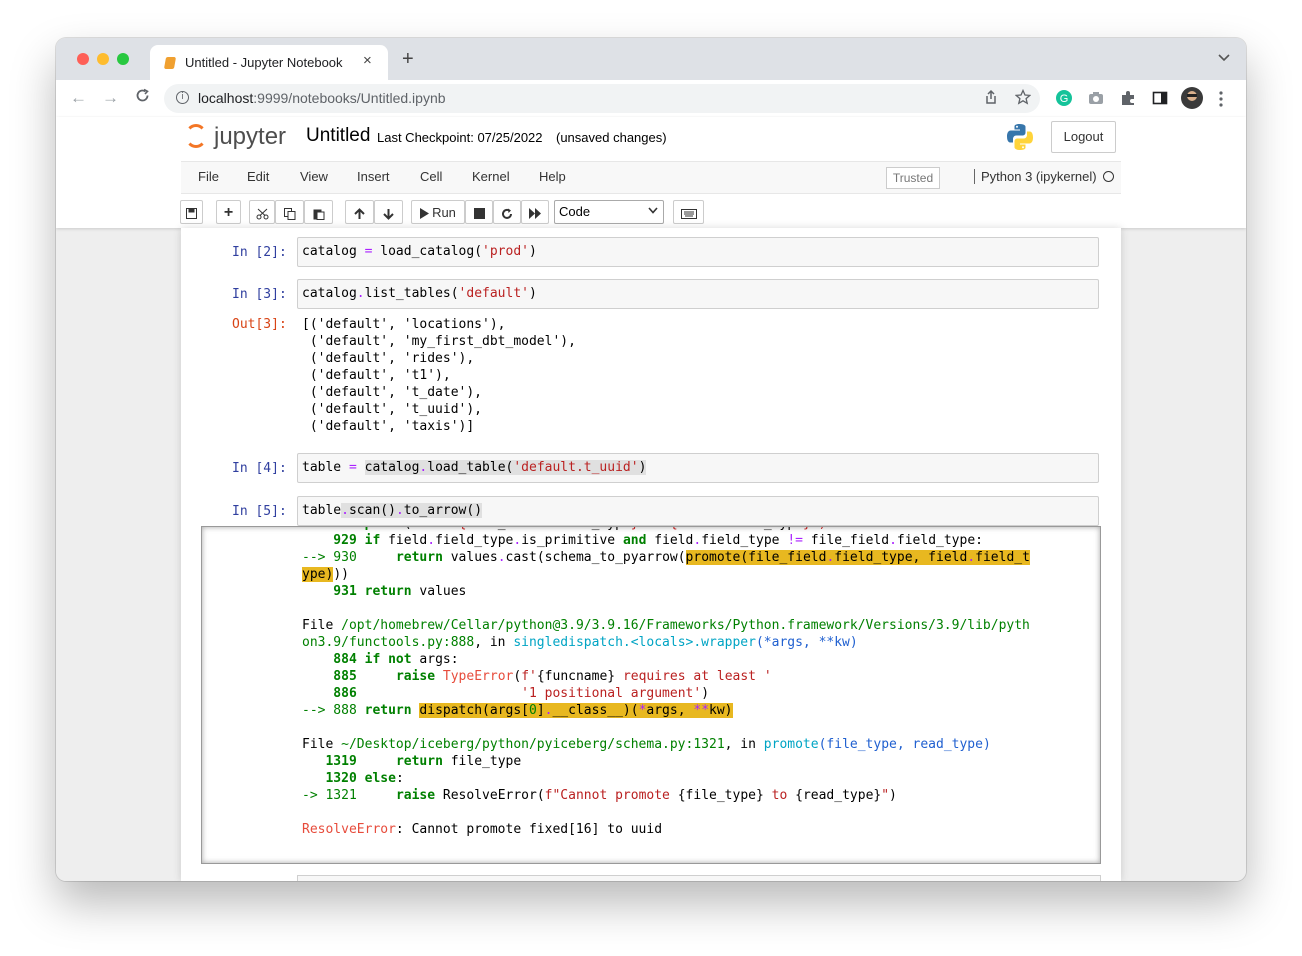 The image size is (1302, 956). Describe the element at coordinates (258, 176) in the screenshot. I see `menu-edit: Edit` at that location.